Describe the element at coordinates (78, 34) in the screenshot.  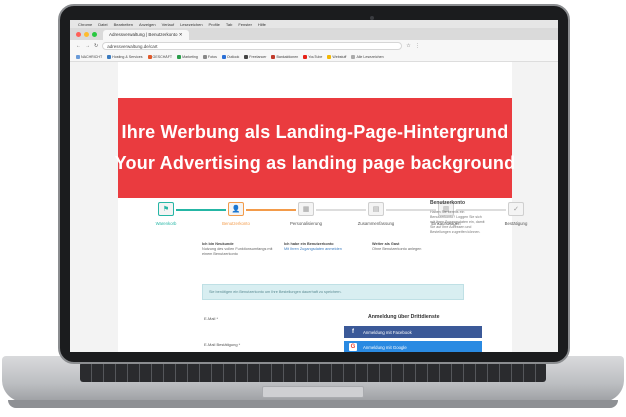
I see `close-window-icon` at that location.